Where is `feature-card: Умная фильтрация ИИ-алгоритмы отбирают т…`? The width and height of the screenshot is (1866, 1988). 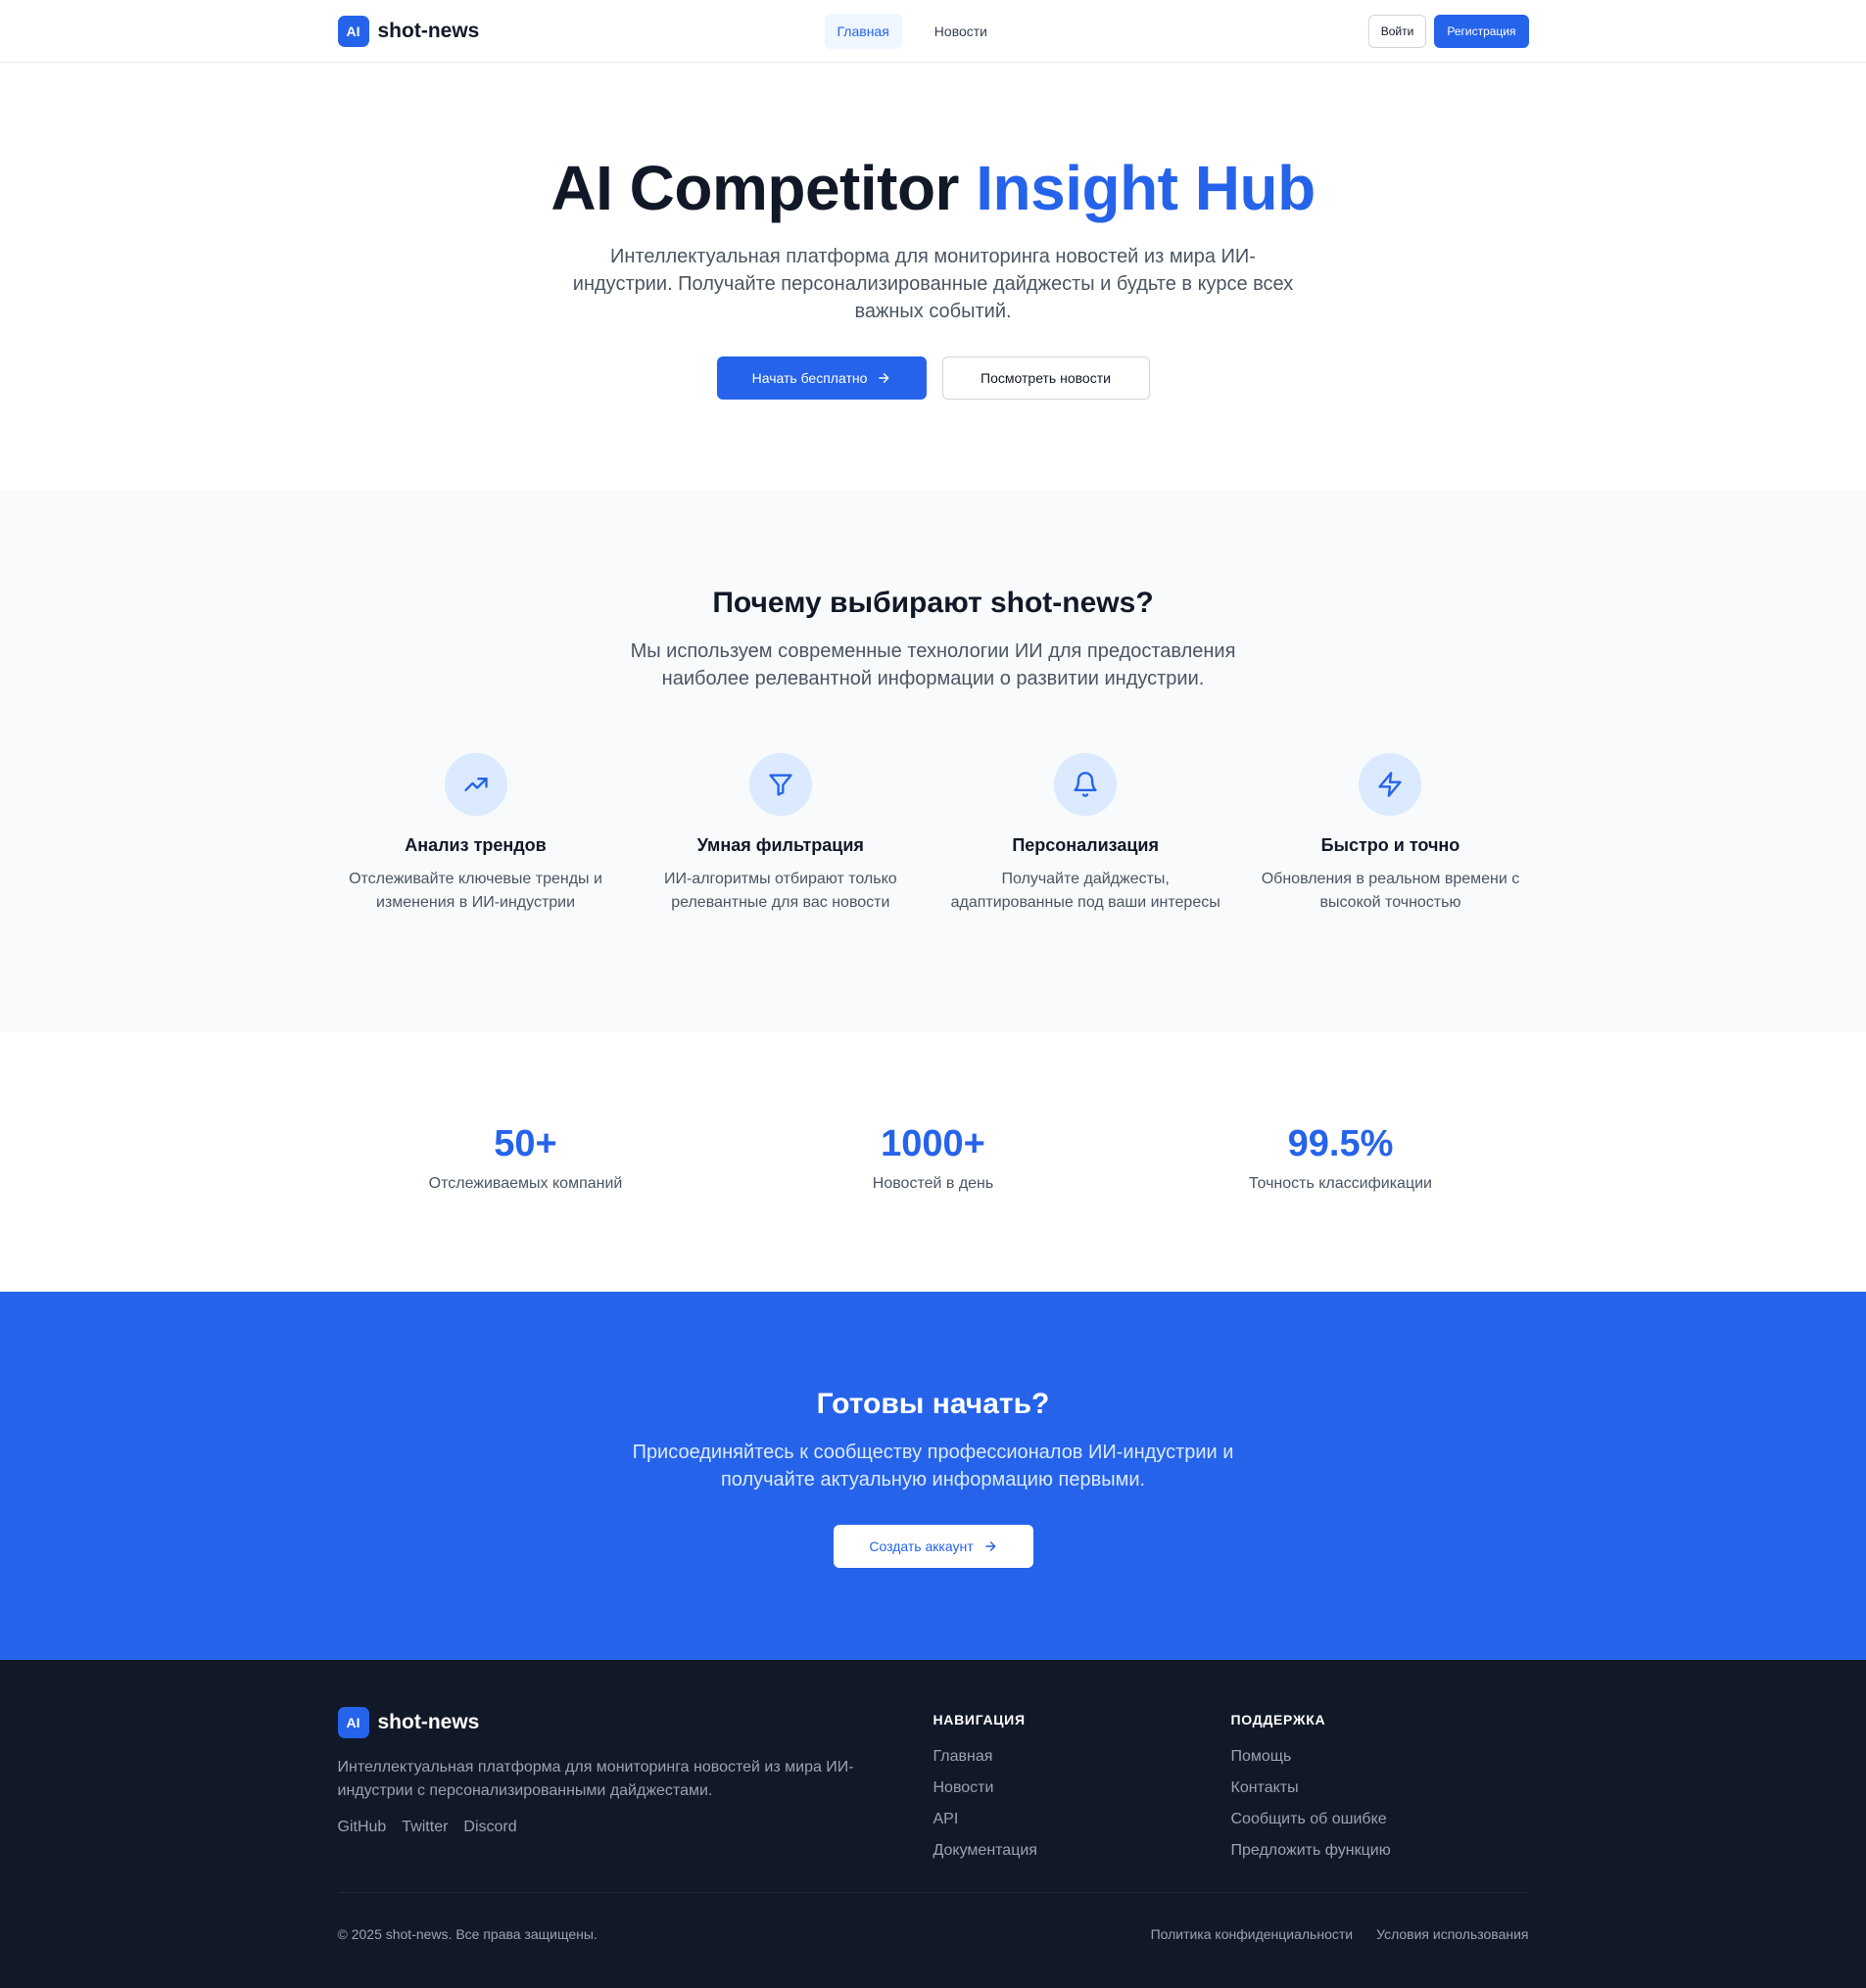 feature-card: Умная фильтрация ИИ-алгоритмы отбирают т… is located at coordinates (781, 834).